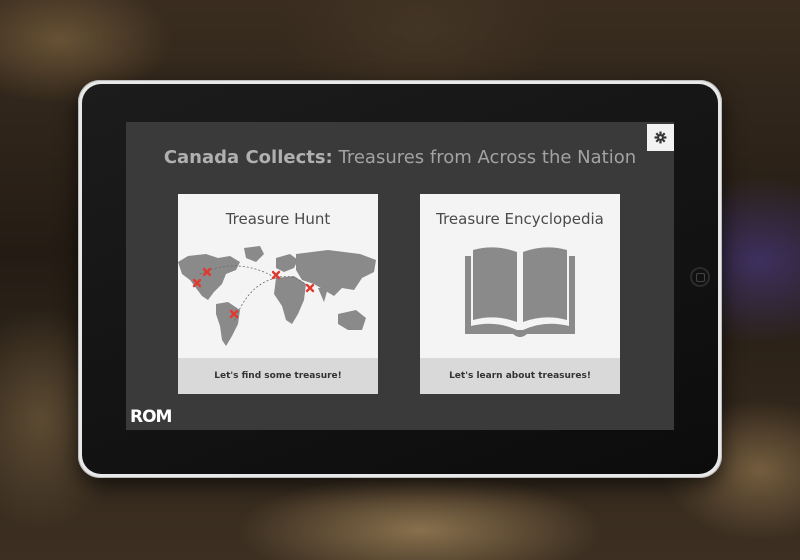 The width and height of the screenshot is (800, 560). I want to click on learn-treasures-button: Let's learn about treasures!, so click(520, 376).